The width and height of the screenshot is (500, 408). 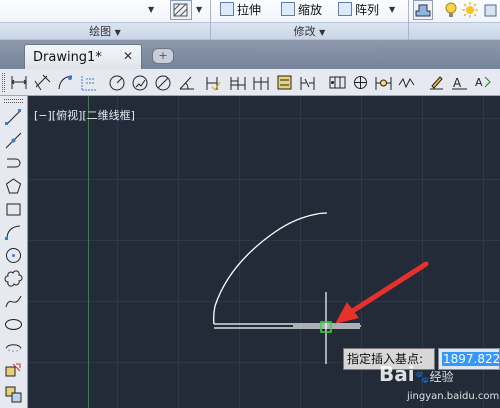 What do you see at coordinates (13, 301) in the screenshot?
I see `spline-icon` at bounding box center [13, 301].